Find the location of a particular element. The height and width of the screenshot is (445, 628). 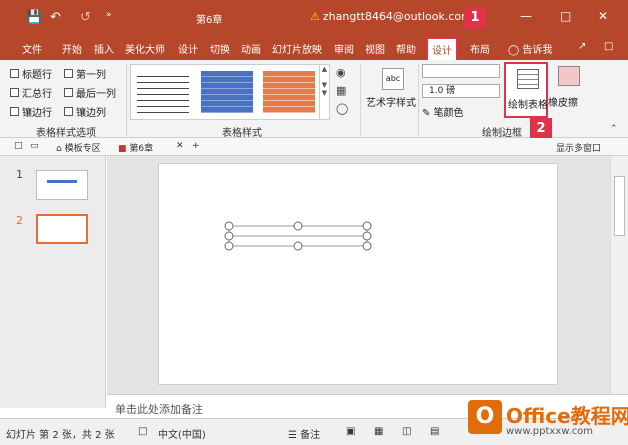

effects-icon: ◯ is located at coordinates (342, 108).